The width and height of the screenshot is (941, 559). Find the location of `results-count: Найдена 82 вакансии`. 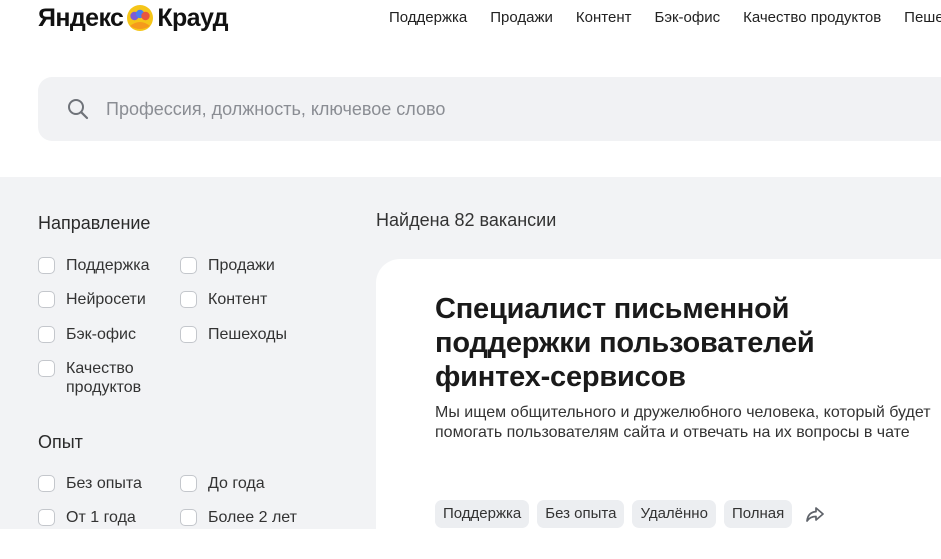

results-count: Найдена 82 вакансии is located at coordinates (466, 220).